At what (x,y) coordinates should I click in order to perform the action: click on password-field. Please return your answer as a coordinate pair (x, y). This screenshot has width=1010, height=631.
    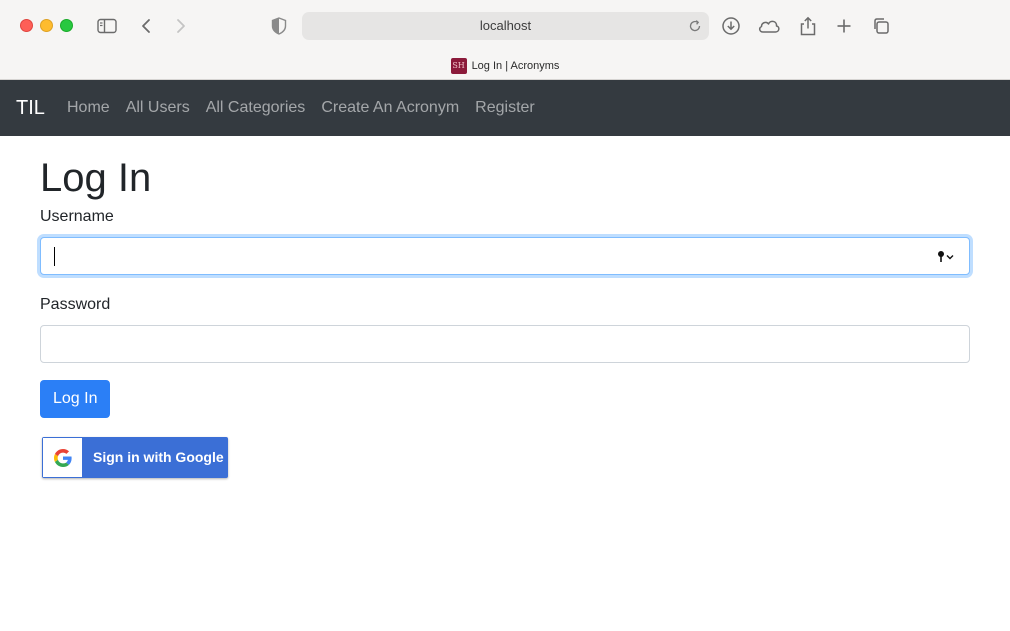
    Looking at the image, I should click on (505, 344).